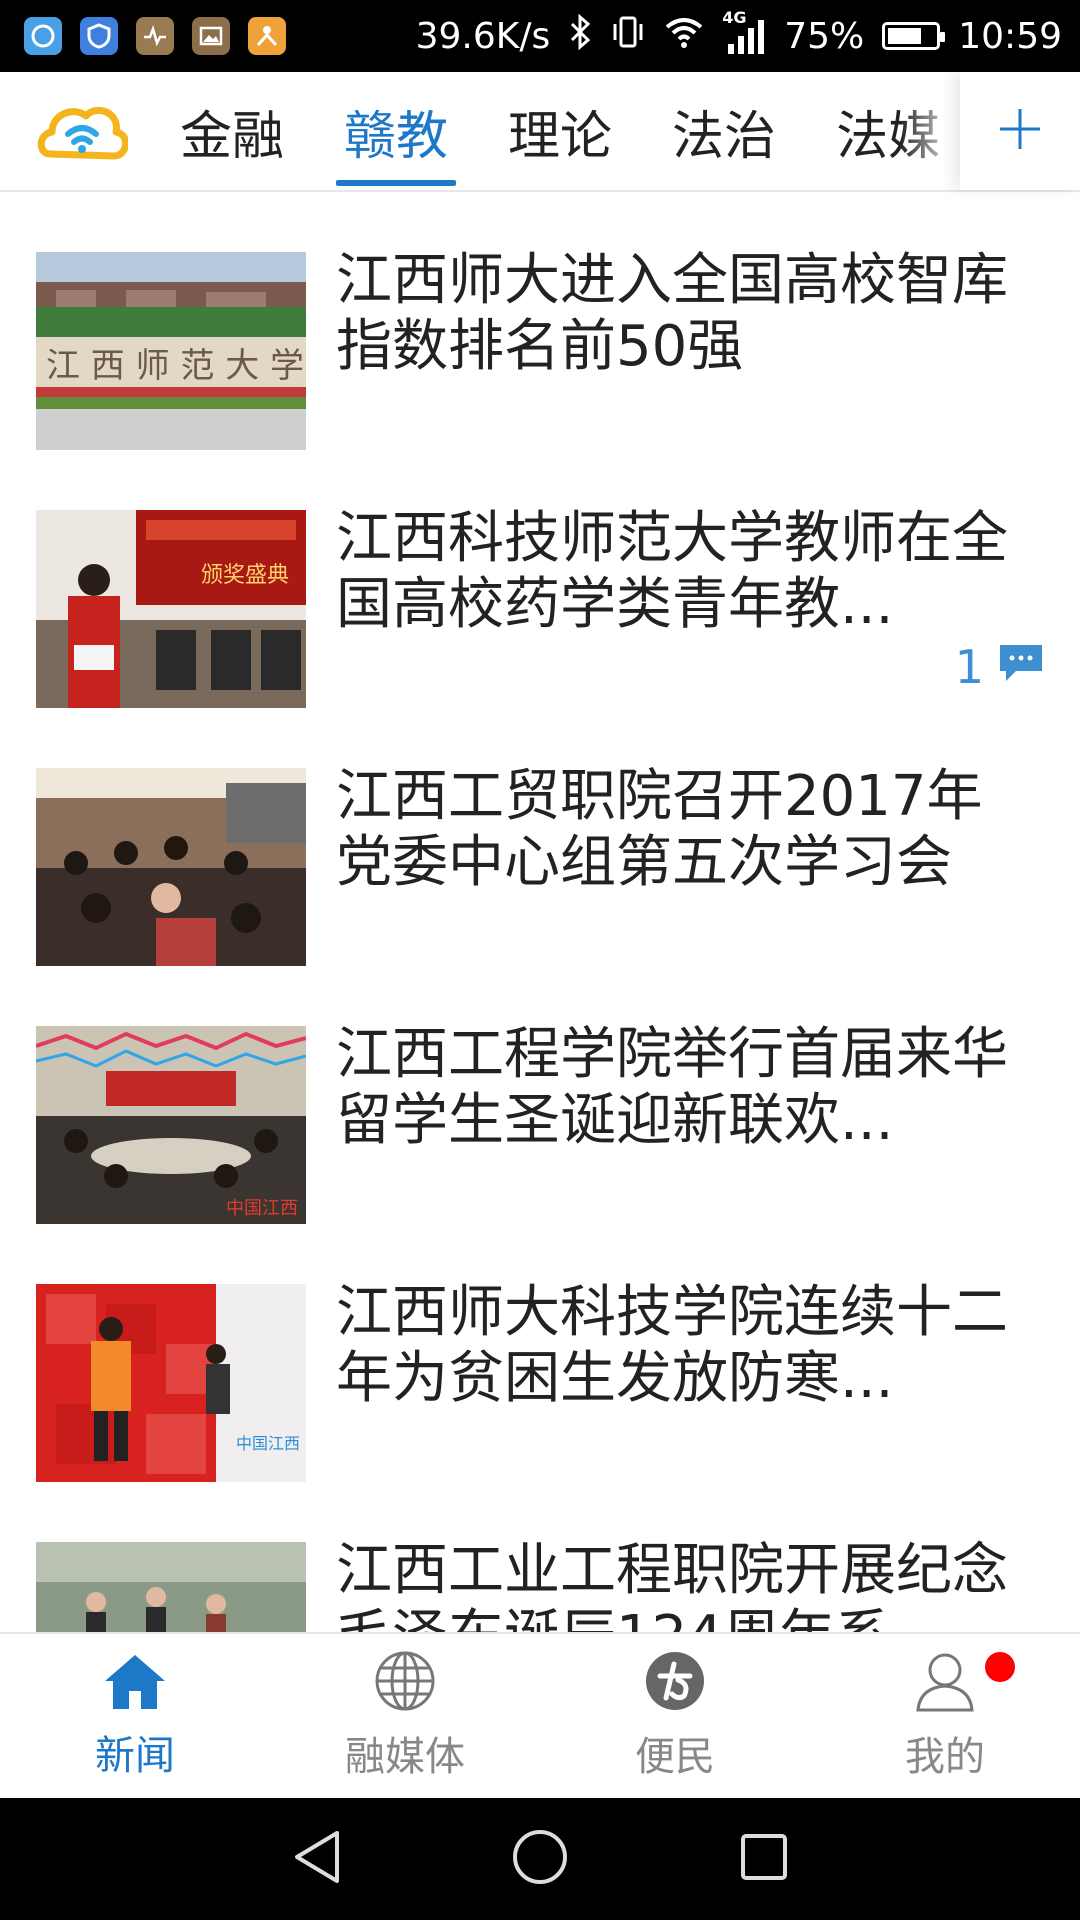  Describe the element at coordinates (675, 1683) in the screenshot. I see `service-icon` at that location.